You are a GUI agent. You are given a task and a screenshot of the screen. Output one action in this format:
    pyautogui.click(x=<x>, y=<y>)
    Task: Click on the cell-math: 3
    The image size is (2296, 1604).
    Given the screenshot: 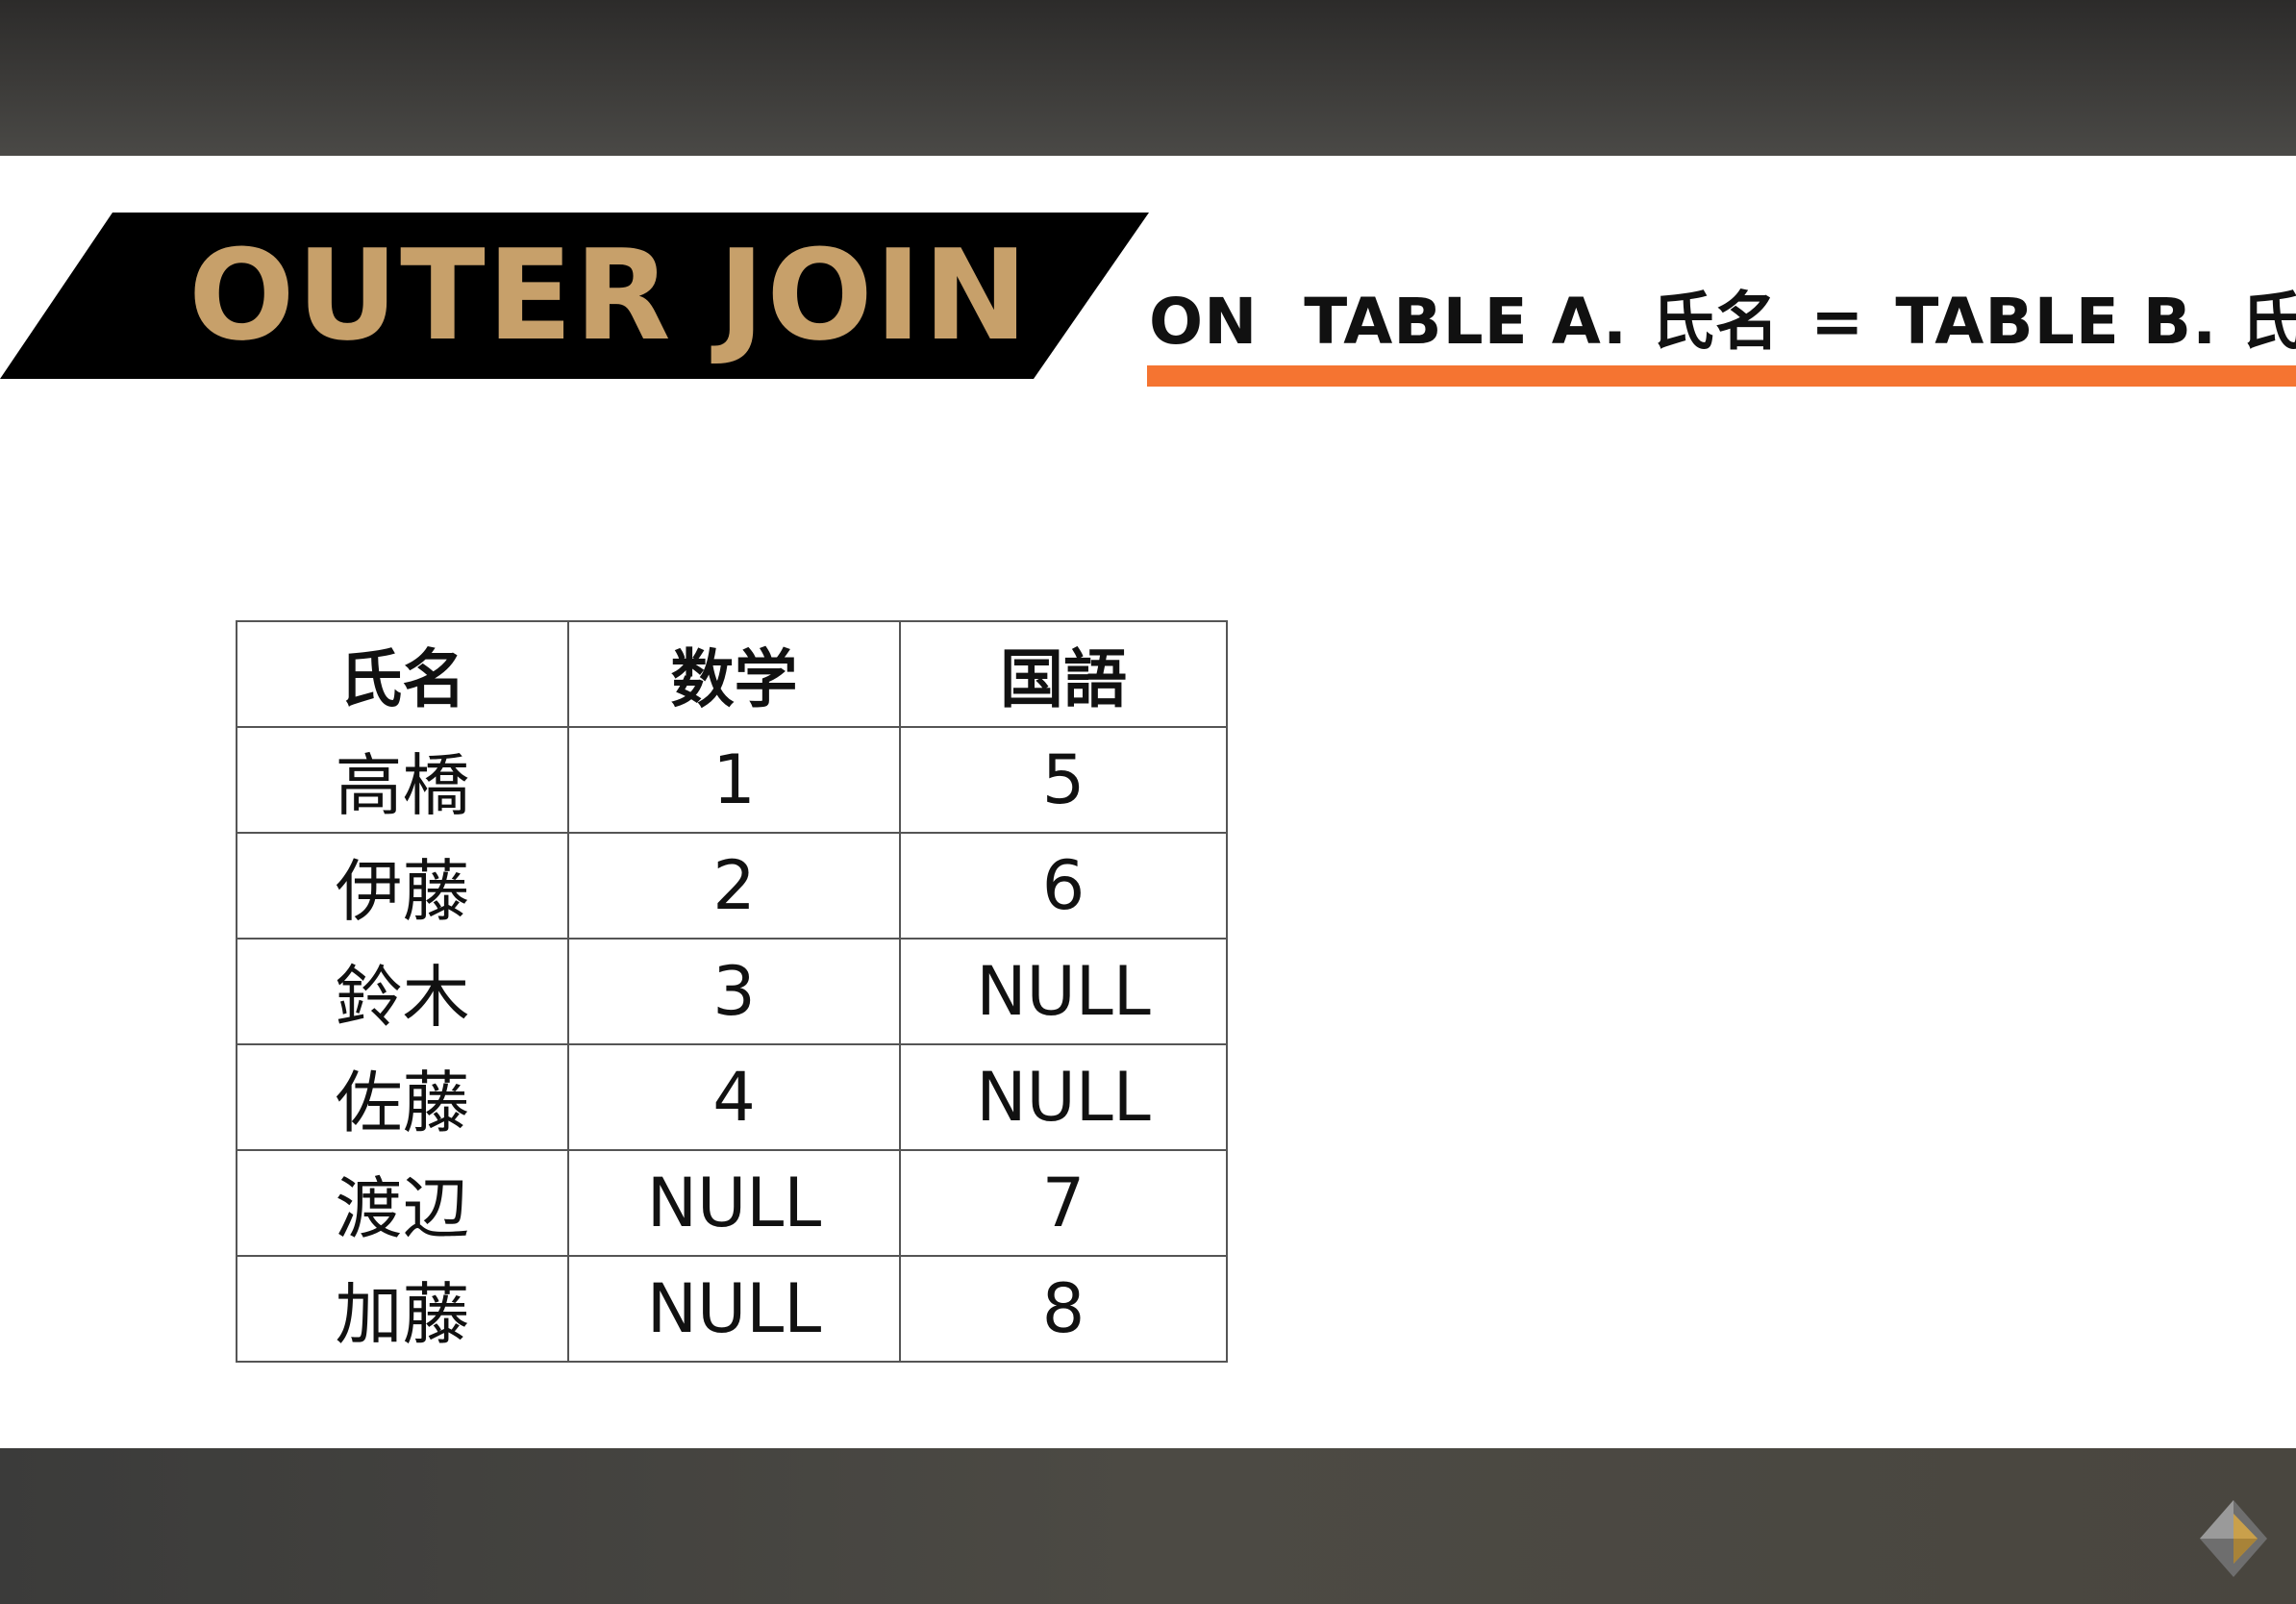 What is the action you would take?
    pyautogui.click(x=734, y=992)
    